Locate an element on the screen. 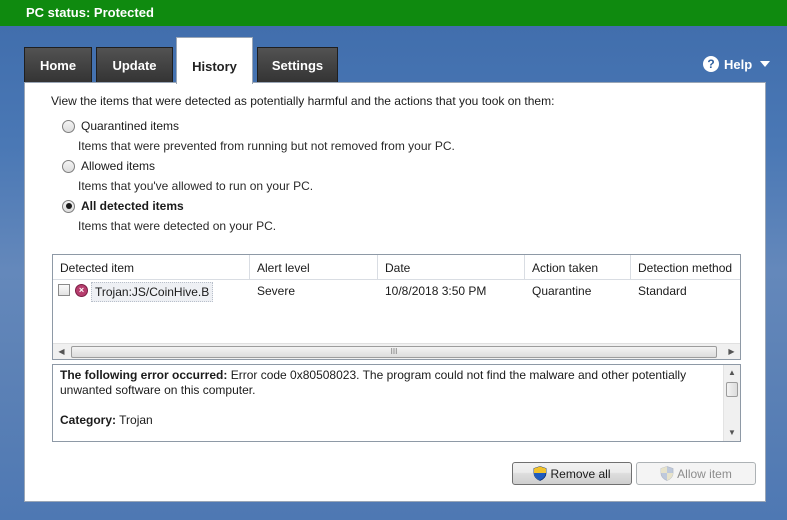 The image size is (787, 520). allow-item-button: Allow item is located at coordinates (696, 473).